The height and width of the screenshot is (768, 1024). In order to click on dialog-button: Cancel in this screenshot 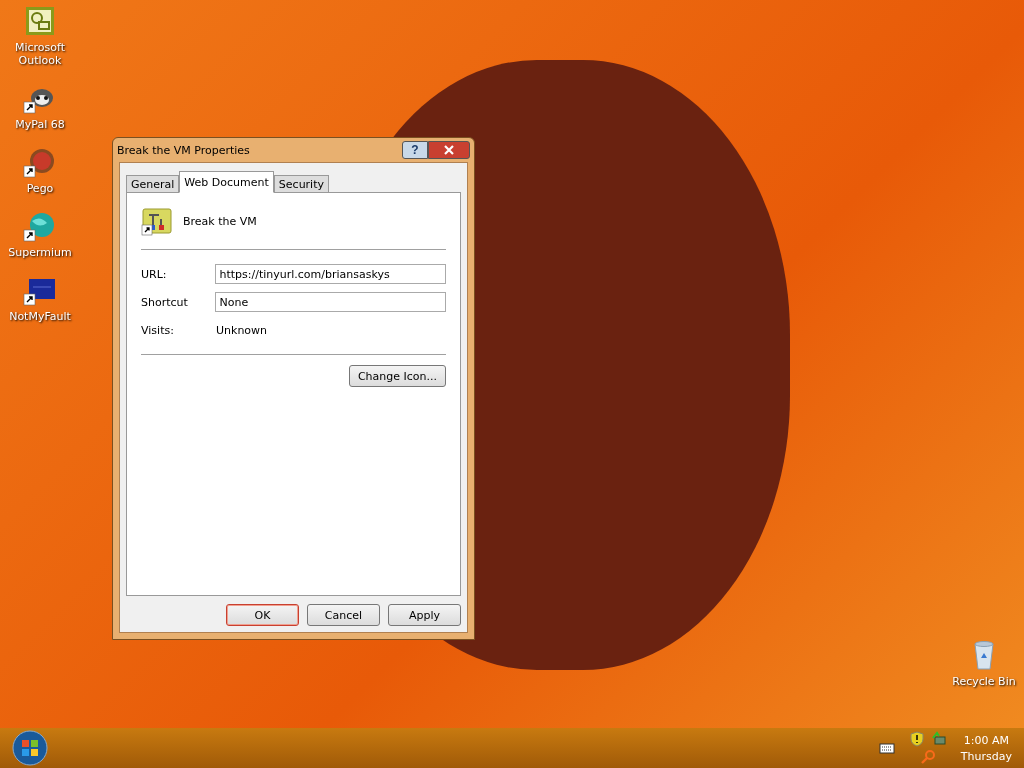, I will do `click(343, 615)`.